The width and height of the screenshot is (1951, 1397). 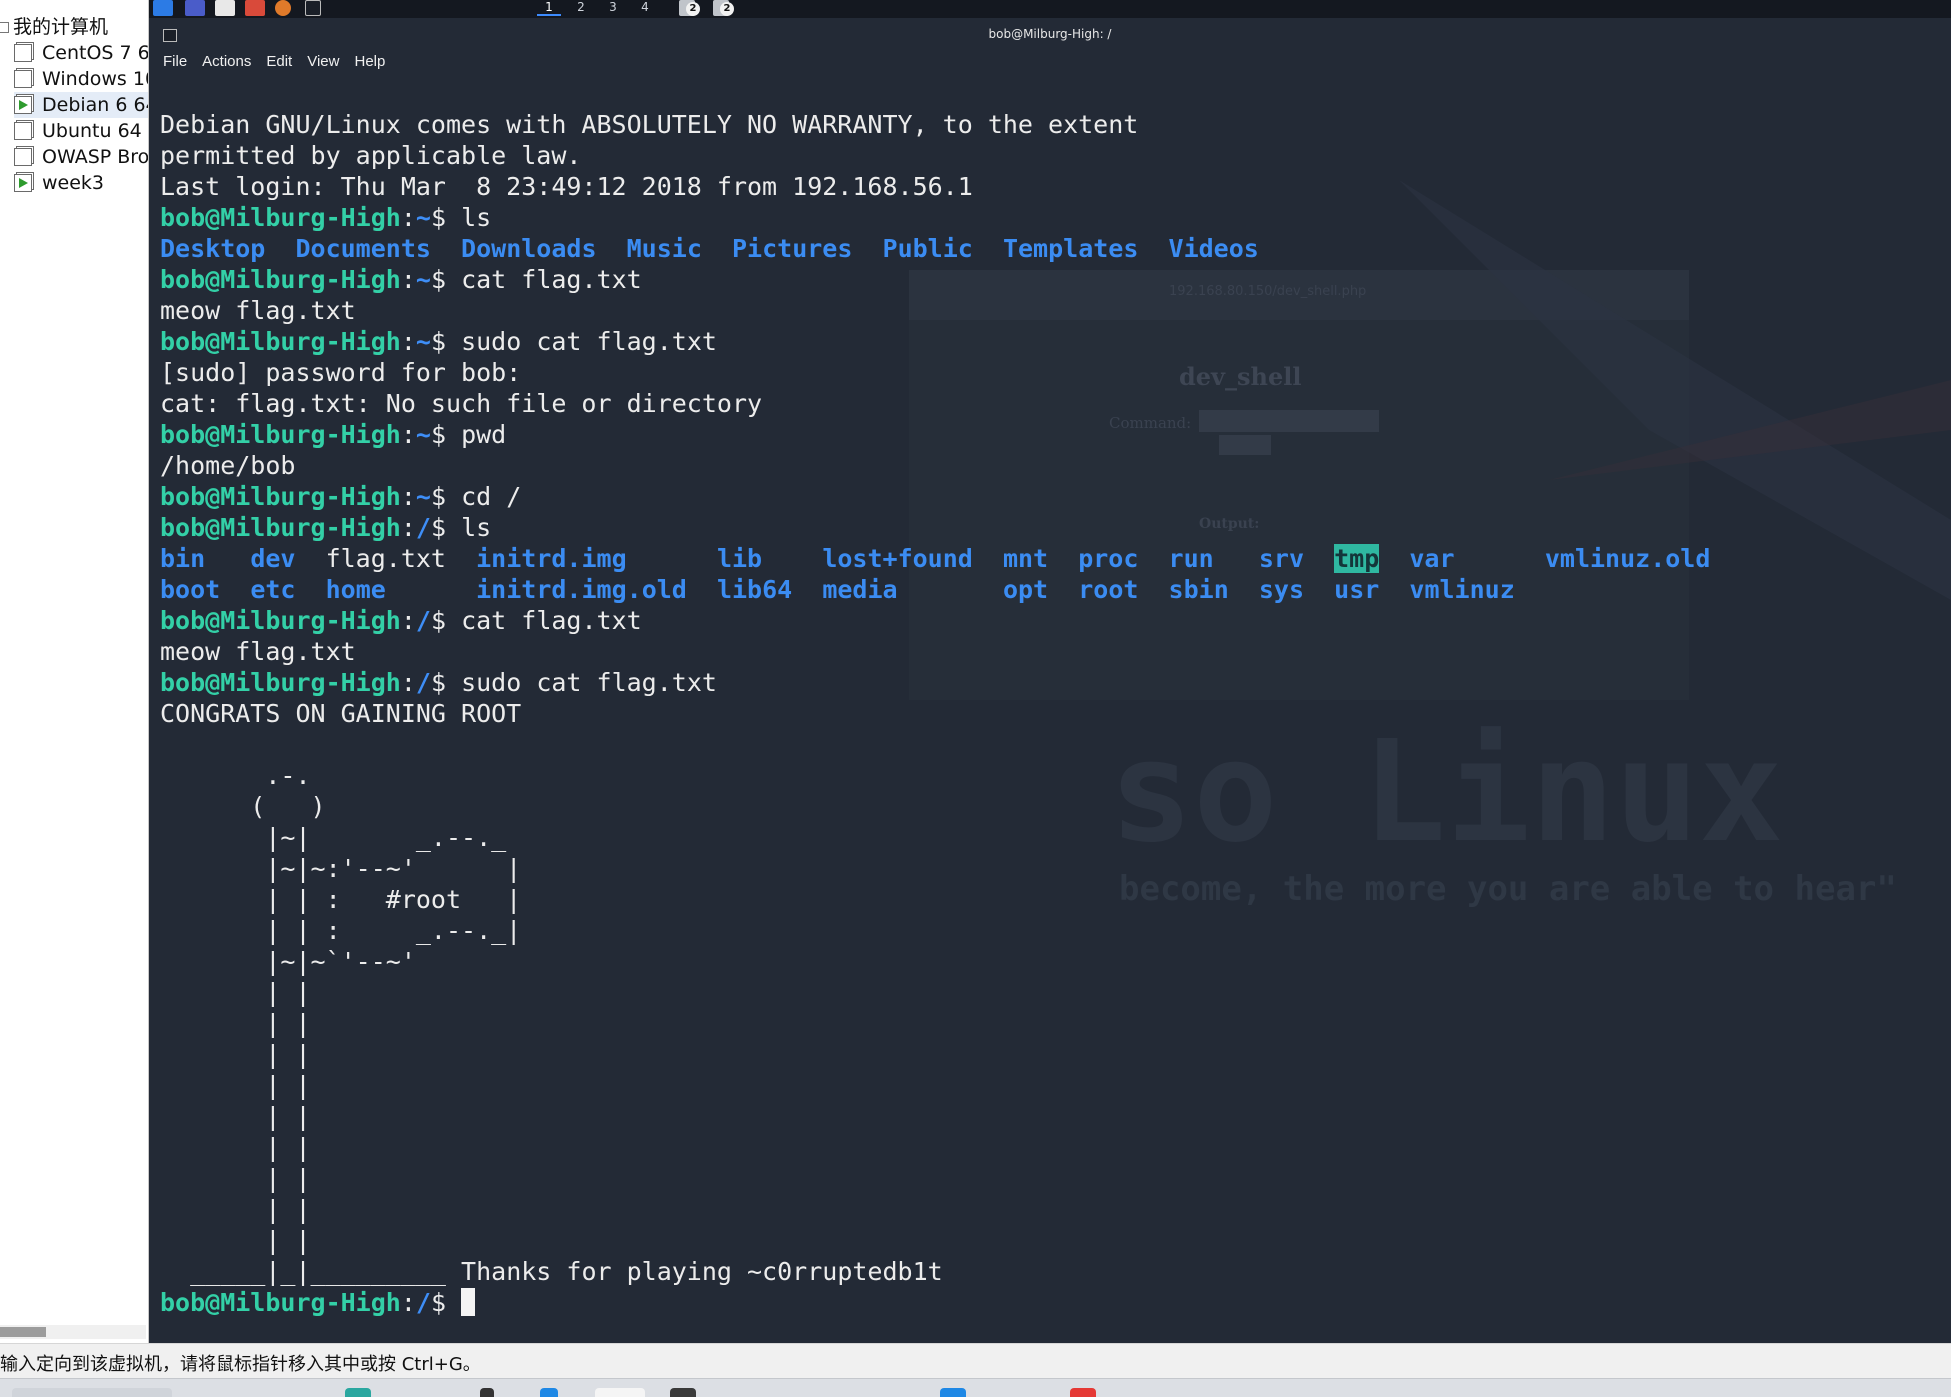 I want to click on menu-item: Edit, so click(x=279, y=62).